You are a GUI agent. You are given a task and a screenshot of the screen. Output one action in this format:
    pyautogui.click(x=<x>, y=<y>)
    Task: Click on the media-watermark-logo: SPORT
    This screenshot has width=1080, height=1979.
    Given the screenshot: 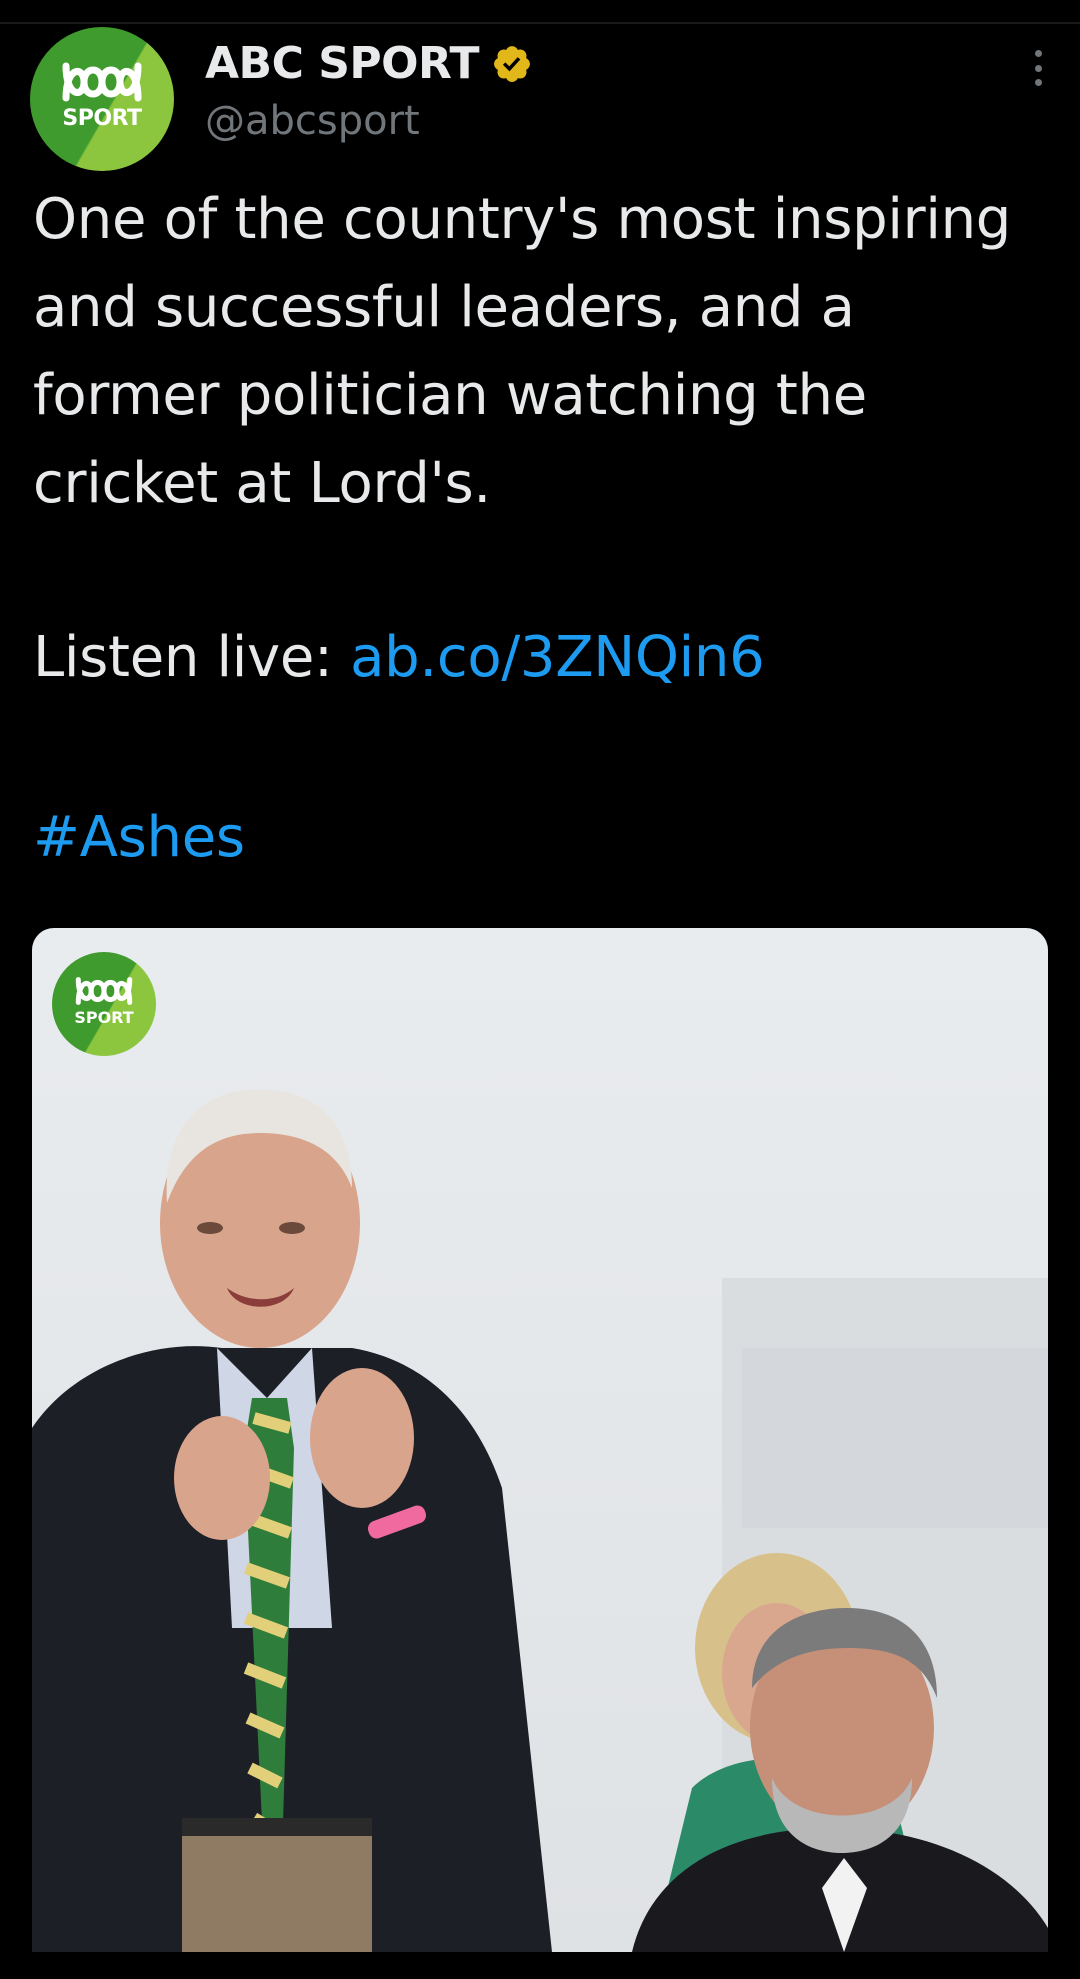 What is the action you would take?
    pyautogui.click(x=104, y=1004)
    